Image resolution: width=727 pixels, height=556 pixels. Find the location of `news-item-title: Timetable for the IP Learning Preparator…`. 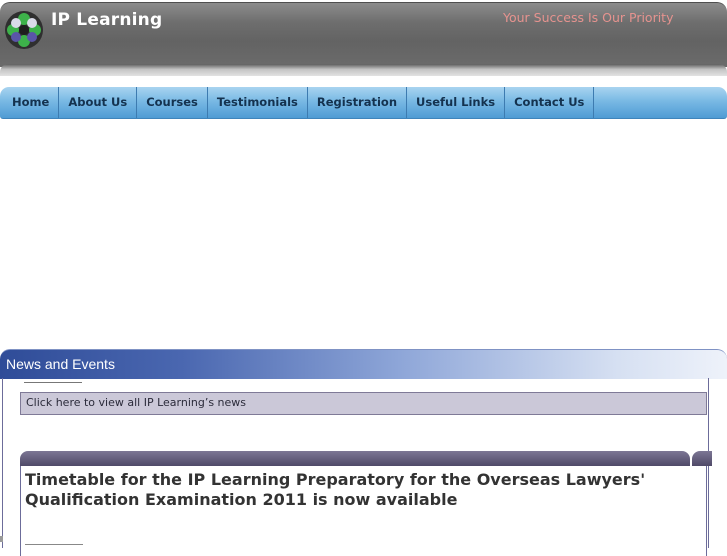

news-item-title: Timetable for the IP Learning Preparator… is located at coordinates (360, 490).